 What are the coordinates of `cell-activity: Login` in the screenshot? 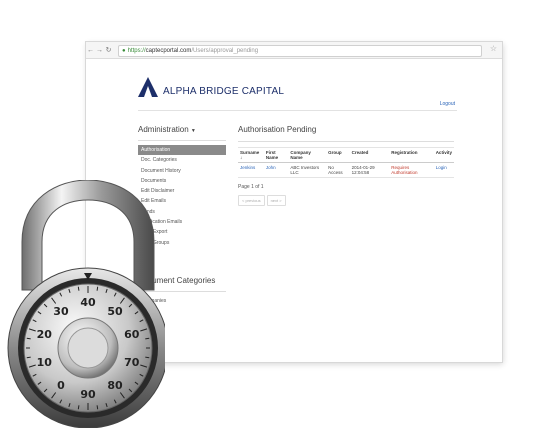 It's located at (443, 170).